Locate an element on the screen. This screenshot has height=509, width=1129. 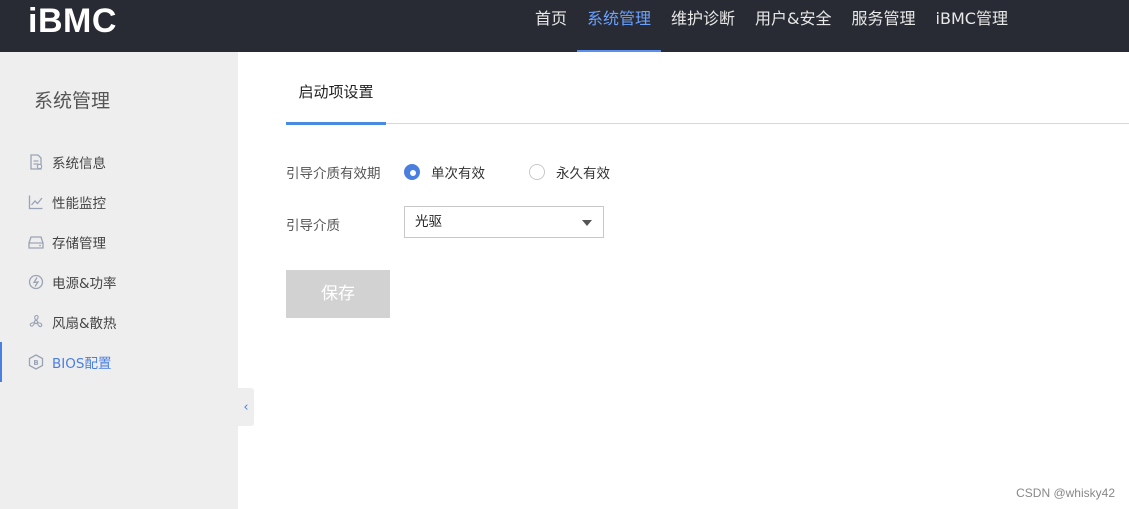
sidebar-collapse-button: ‹ is located at coordinates (246, 407).